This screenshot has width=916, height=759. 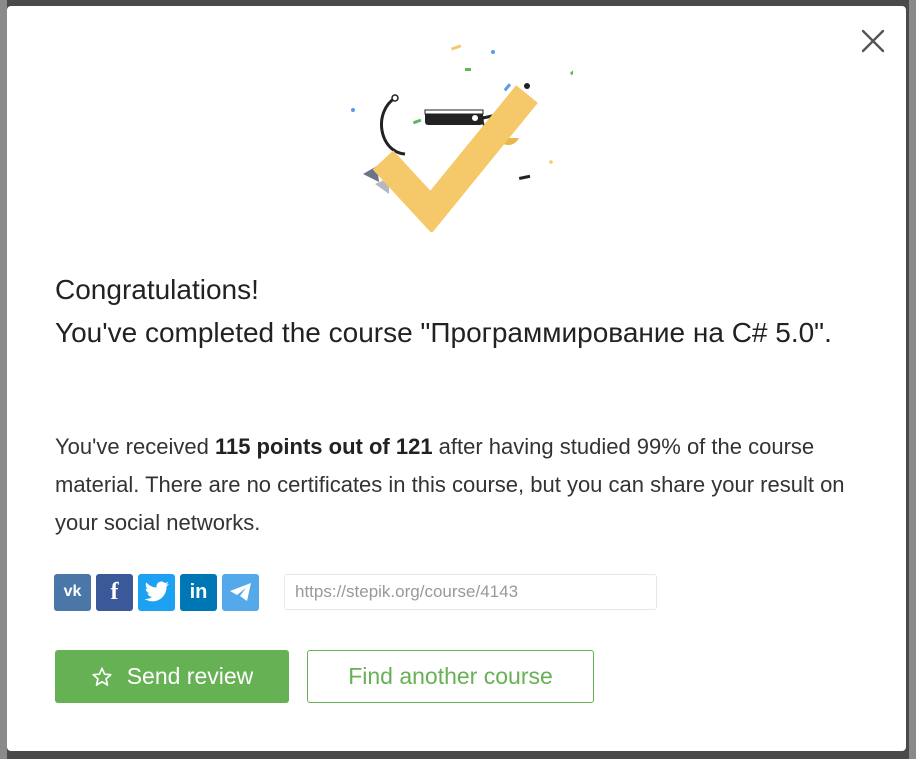 I want to click on backdrop-left, so click(x=3, y=379).